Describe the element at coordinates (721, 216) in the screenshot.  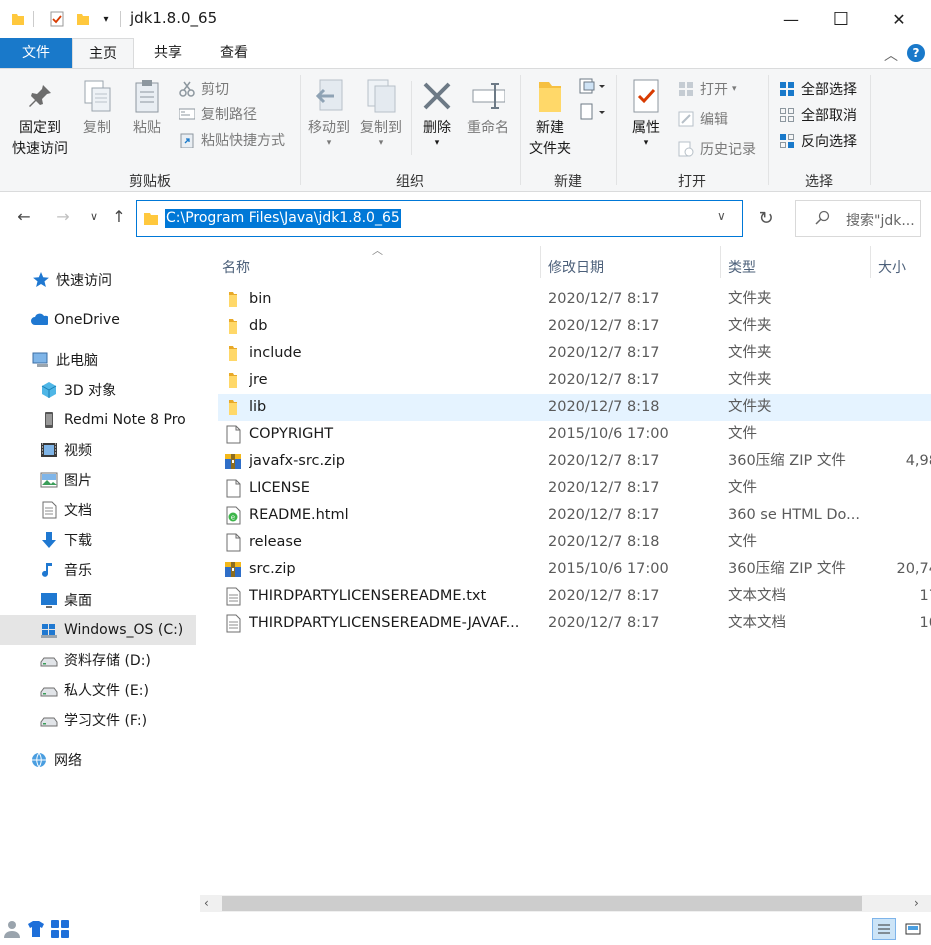
I see `address-dropdown-chevron-icon: ∨` at that location.